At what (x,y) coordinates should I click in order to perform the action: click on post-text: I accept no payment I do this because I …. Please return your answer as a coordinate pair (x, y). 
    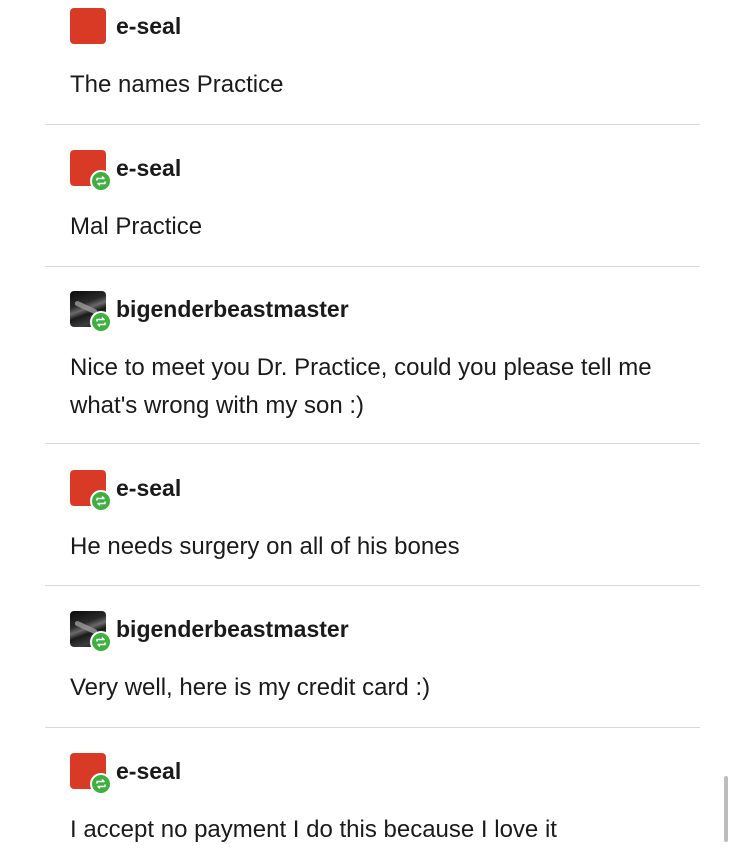
    Looking at the image, I should click on (313, 829).